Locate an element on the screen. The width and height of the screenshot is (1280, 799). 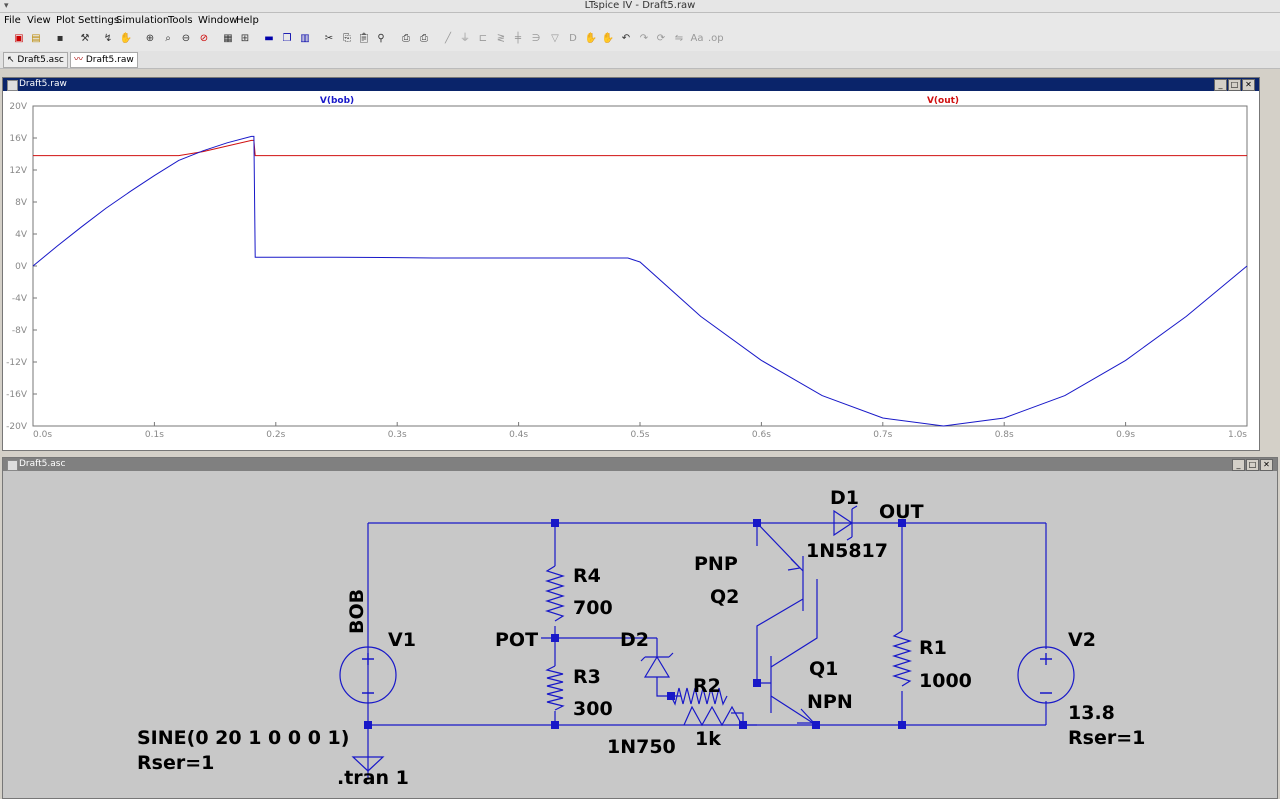
y-tick-label: -8V is located at coordinates (20, 331).